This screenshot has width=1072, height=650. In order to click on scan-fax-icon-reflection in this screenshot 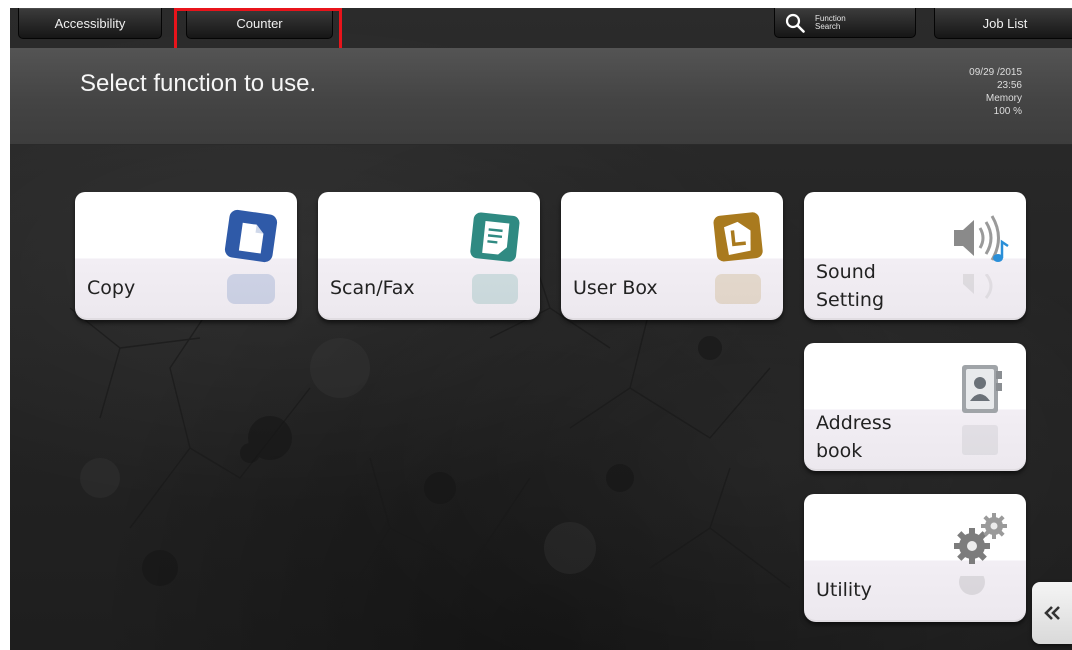, I will do `click(495, 289)`.